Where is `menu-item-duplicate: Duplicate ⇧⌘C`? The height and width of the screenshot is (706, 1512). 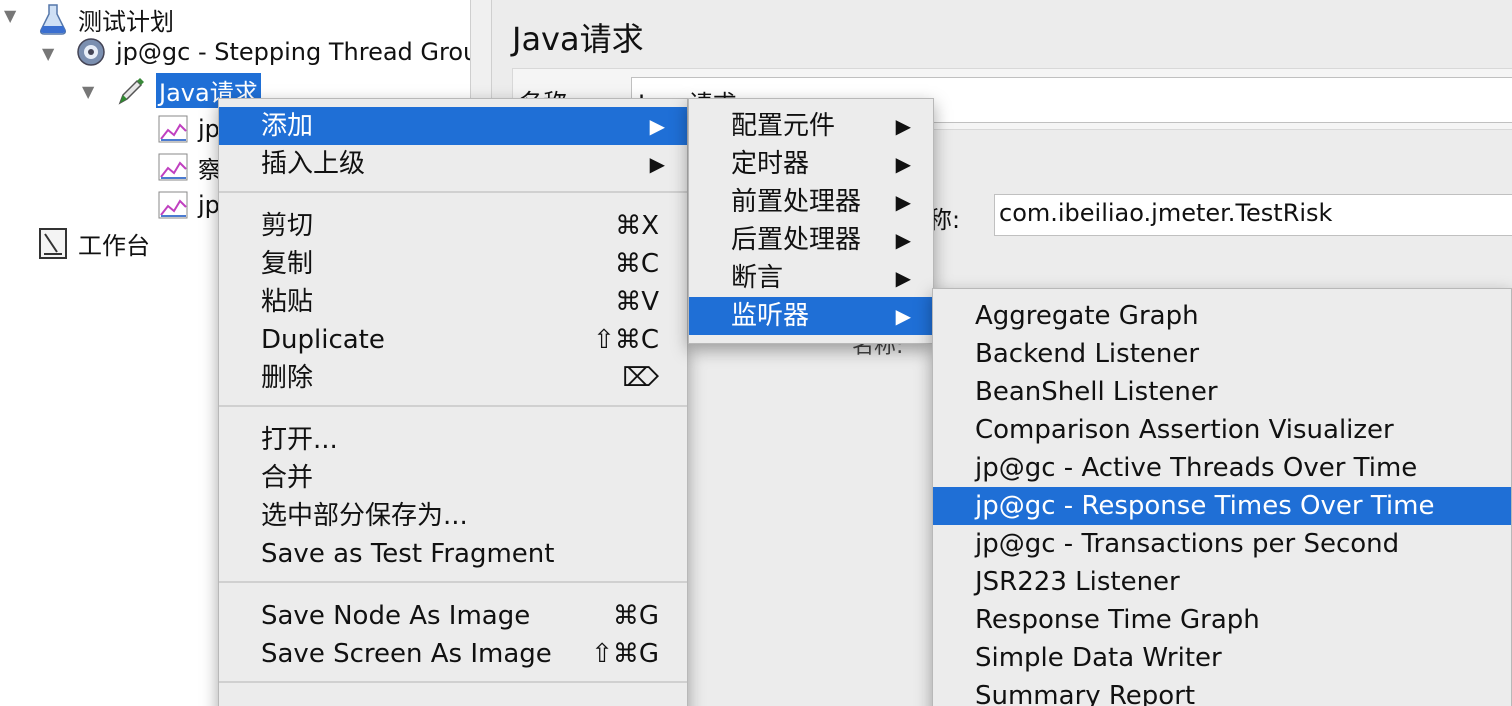 menu-item-duplicate: Duplicate ⇧⌘C is located at coordinates (453, 340).